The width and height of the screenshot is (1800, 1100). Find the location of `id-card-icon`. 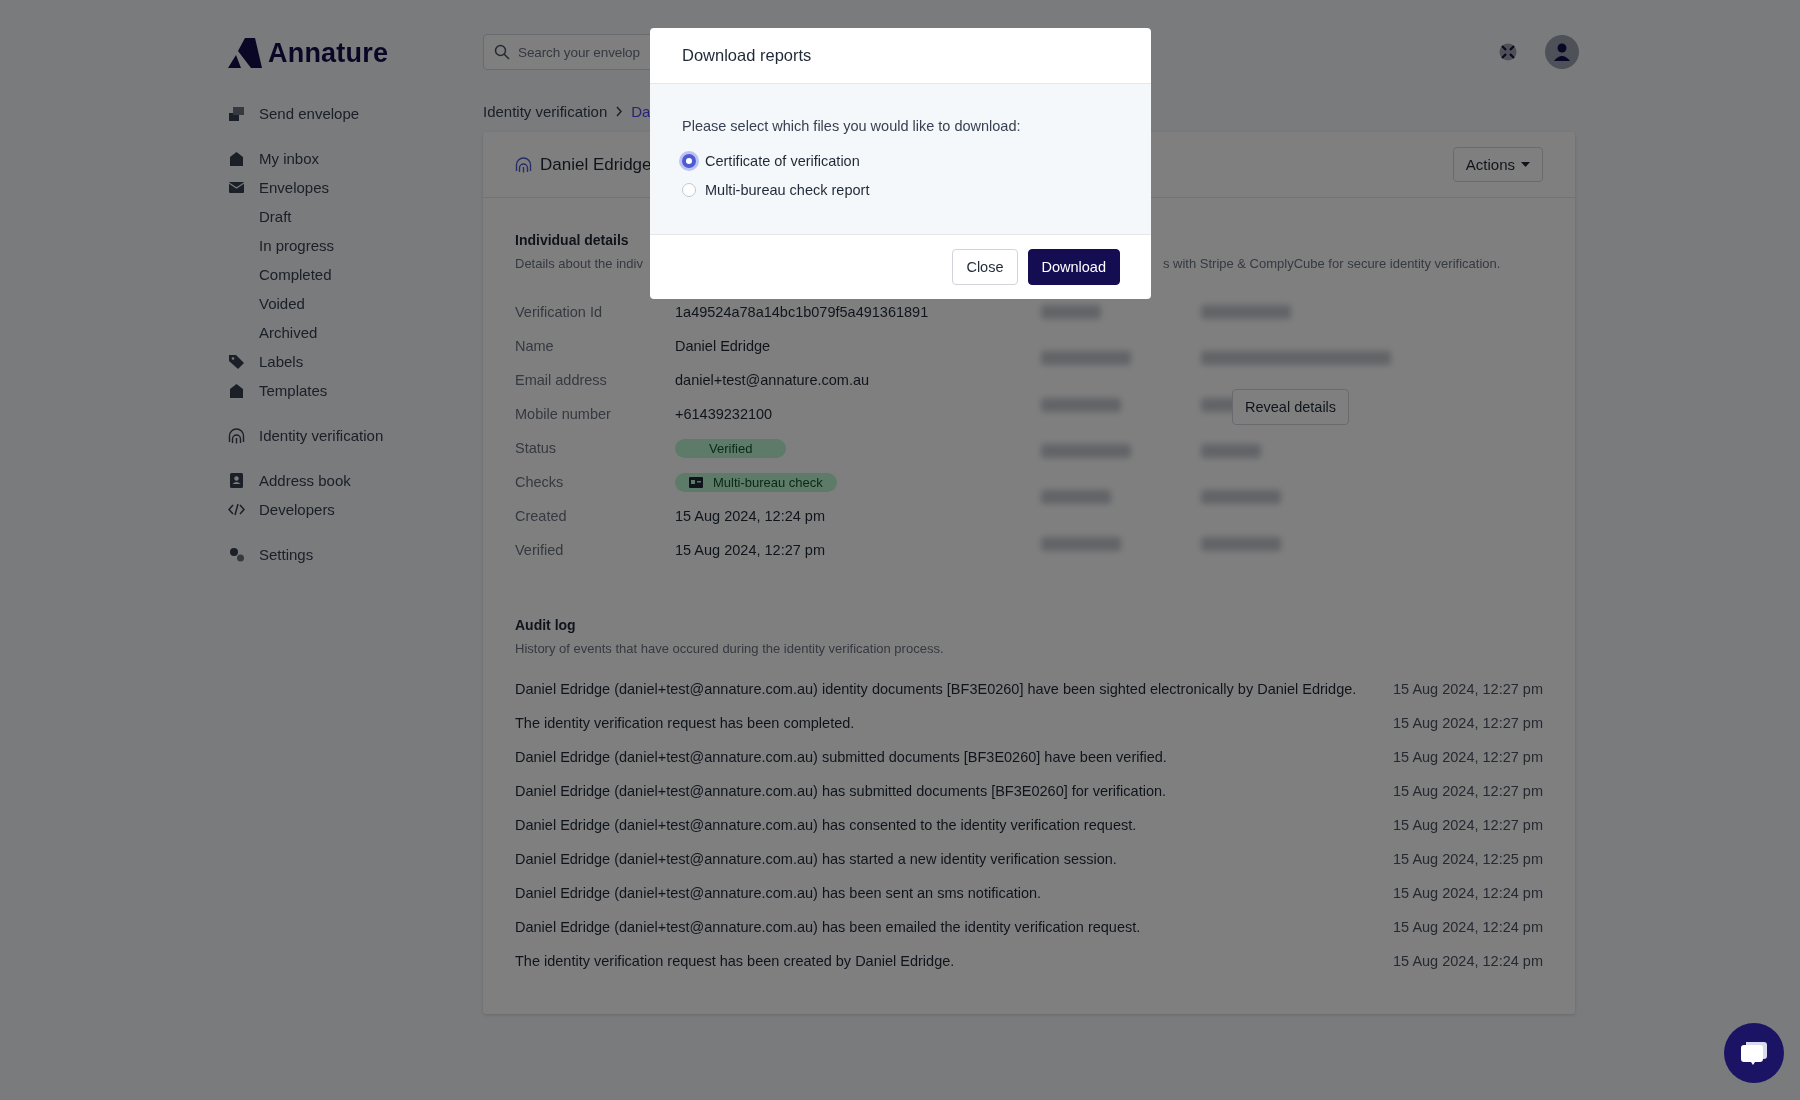

id-card-icon is located at coordinates (696, 482).